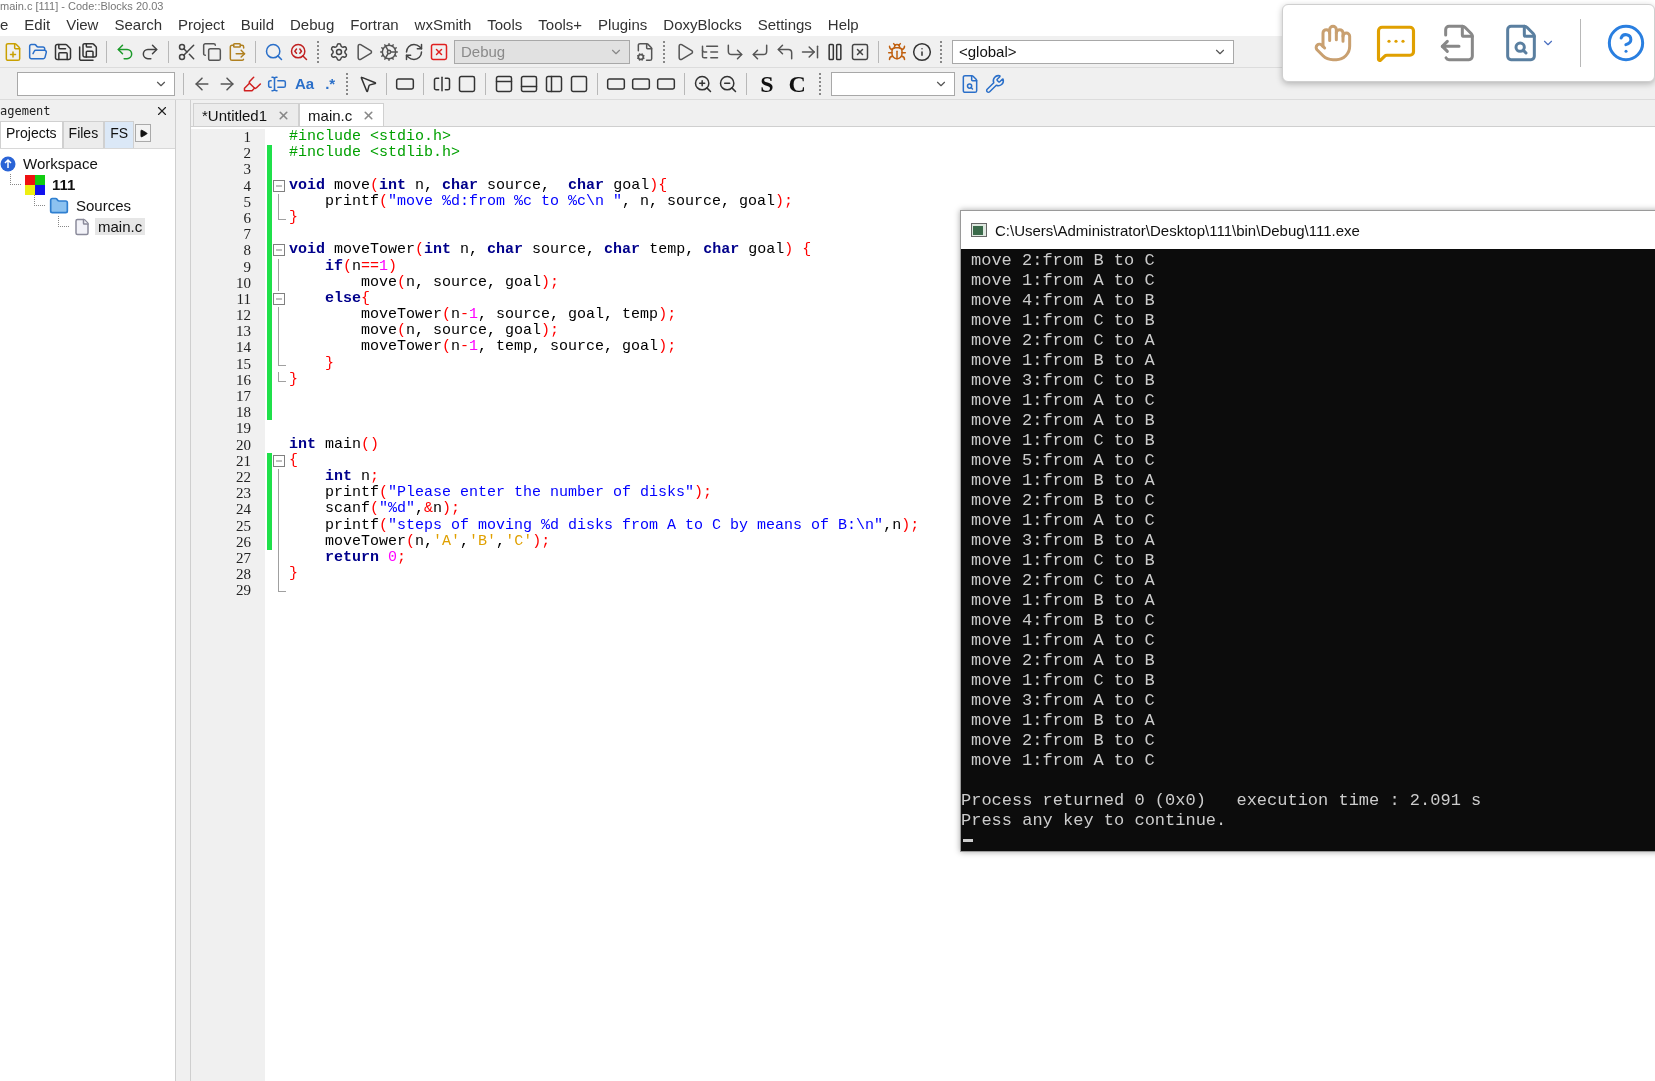 The width and height of the screenshot is (1655, 1081). I want to click on wrench-icon, so click(994, 83).